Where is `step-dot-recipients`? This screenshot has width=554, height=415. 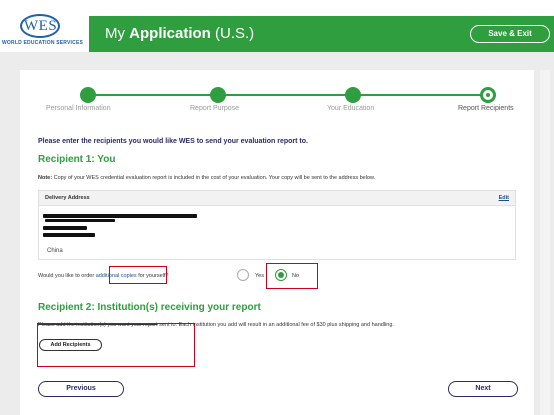
step-dot-recipients is located at coordinates (488, 95).